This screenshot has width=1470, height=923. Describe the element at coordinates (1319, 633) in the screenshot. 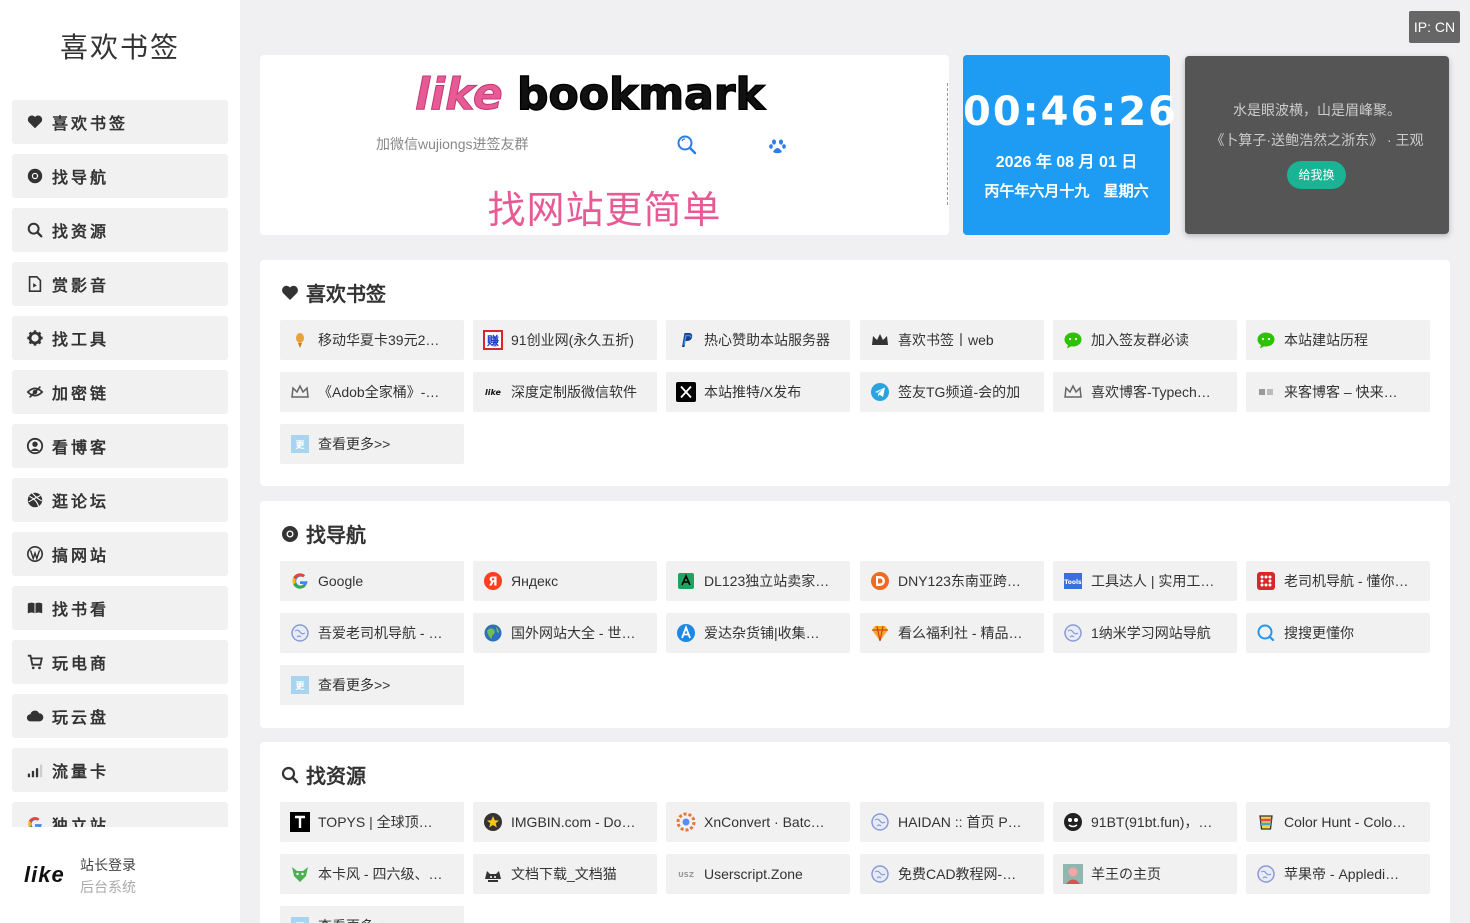

I see `bookmark-label: 搜搜更懂你` at that location.